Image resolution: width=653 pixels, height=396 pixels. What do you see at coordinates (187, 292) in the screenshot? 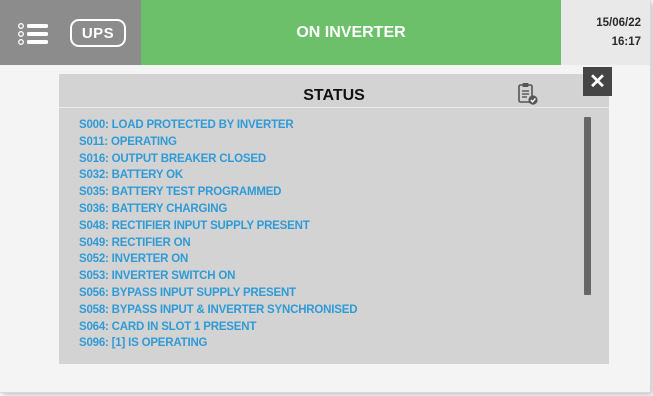
I see `list-item: S056: BYPASS INPUT SUPPLY PRESENT` at bounding box center [187, 292].